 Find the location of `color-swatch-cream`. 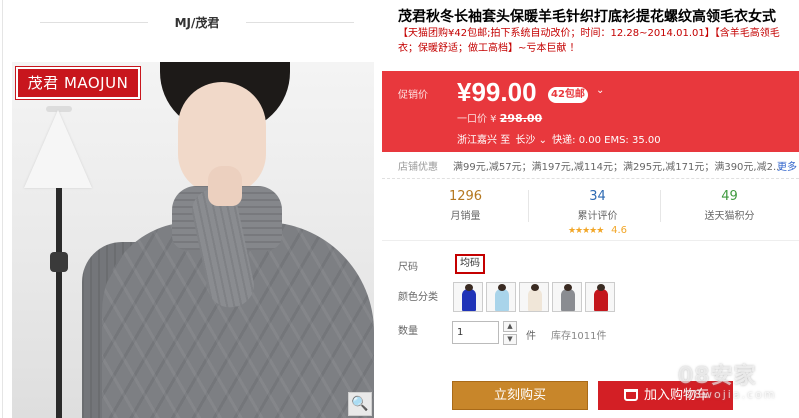

color-swatch-cream is located at coordinates (534, 297).